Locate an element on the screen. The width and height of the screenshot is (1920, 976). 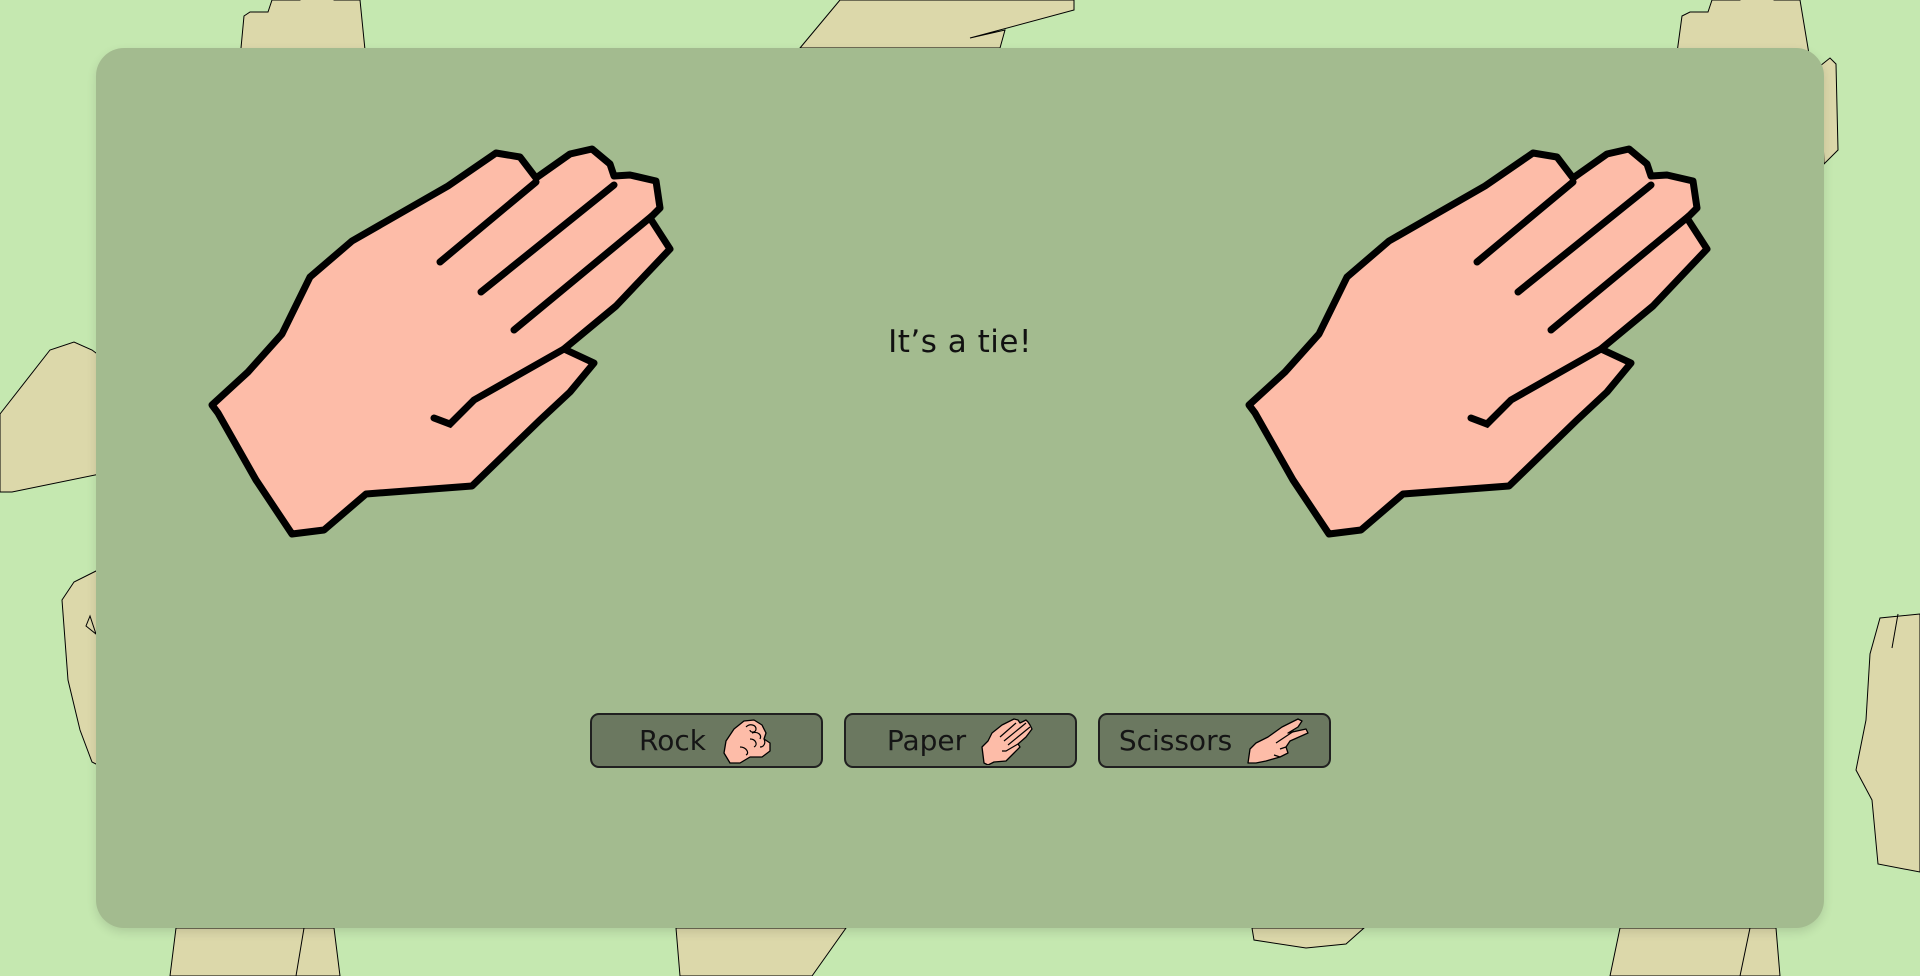
choice-buttons: Rock Paper Scissors is located at coordinates (960, 740).